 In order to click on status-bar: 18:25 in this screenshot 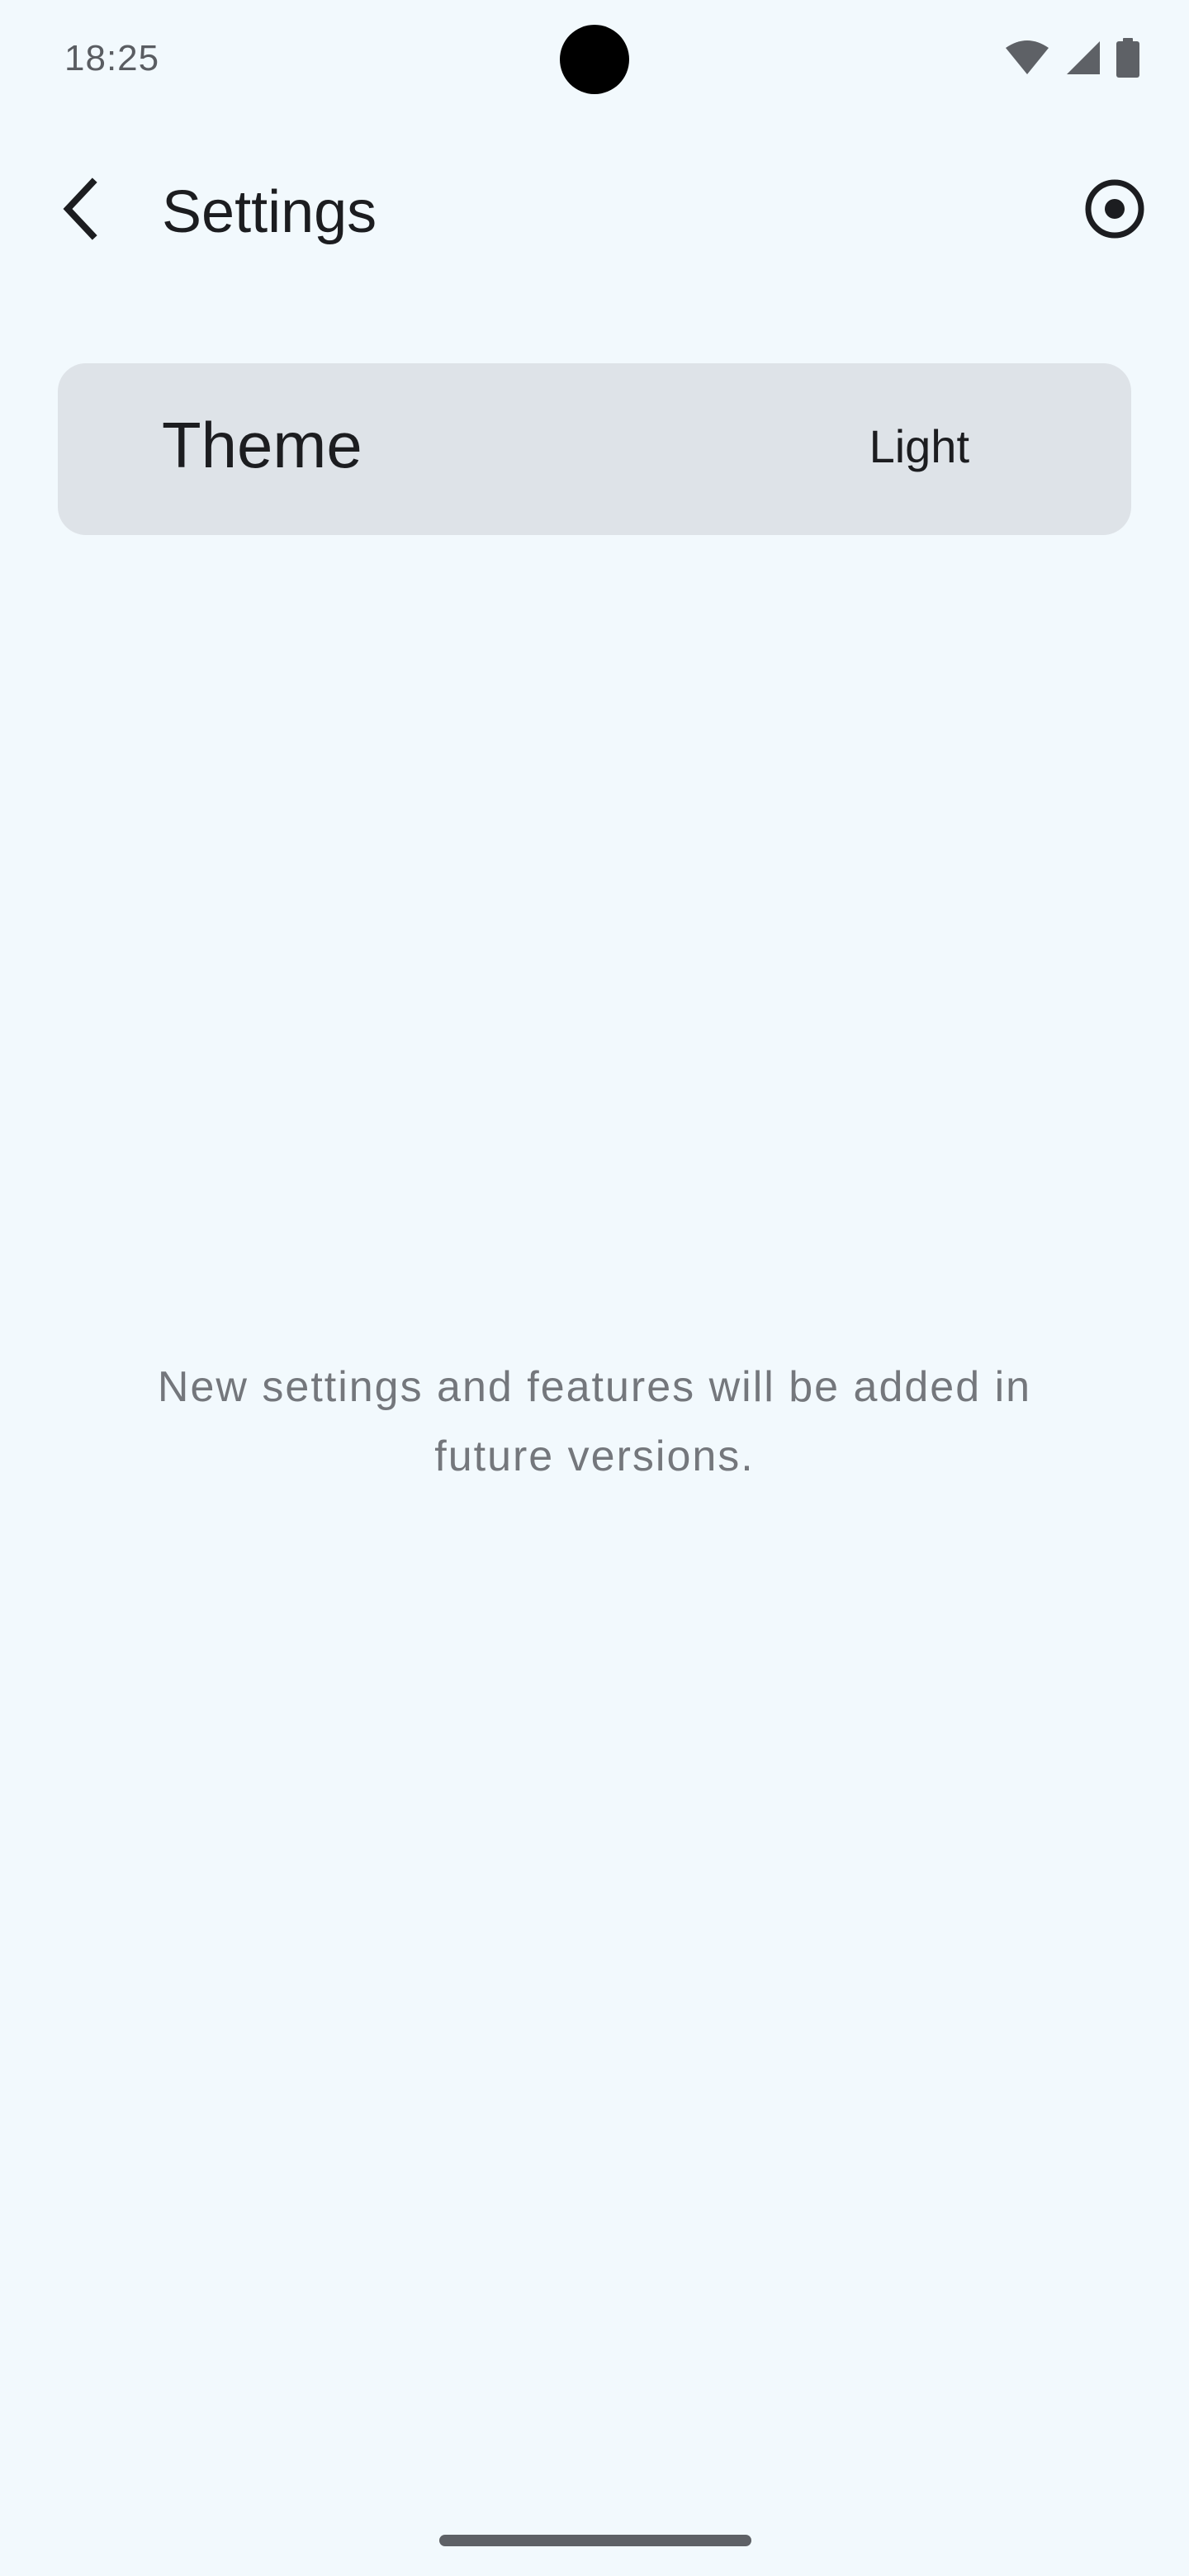, I will do `click(594, 58)`.